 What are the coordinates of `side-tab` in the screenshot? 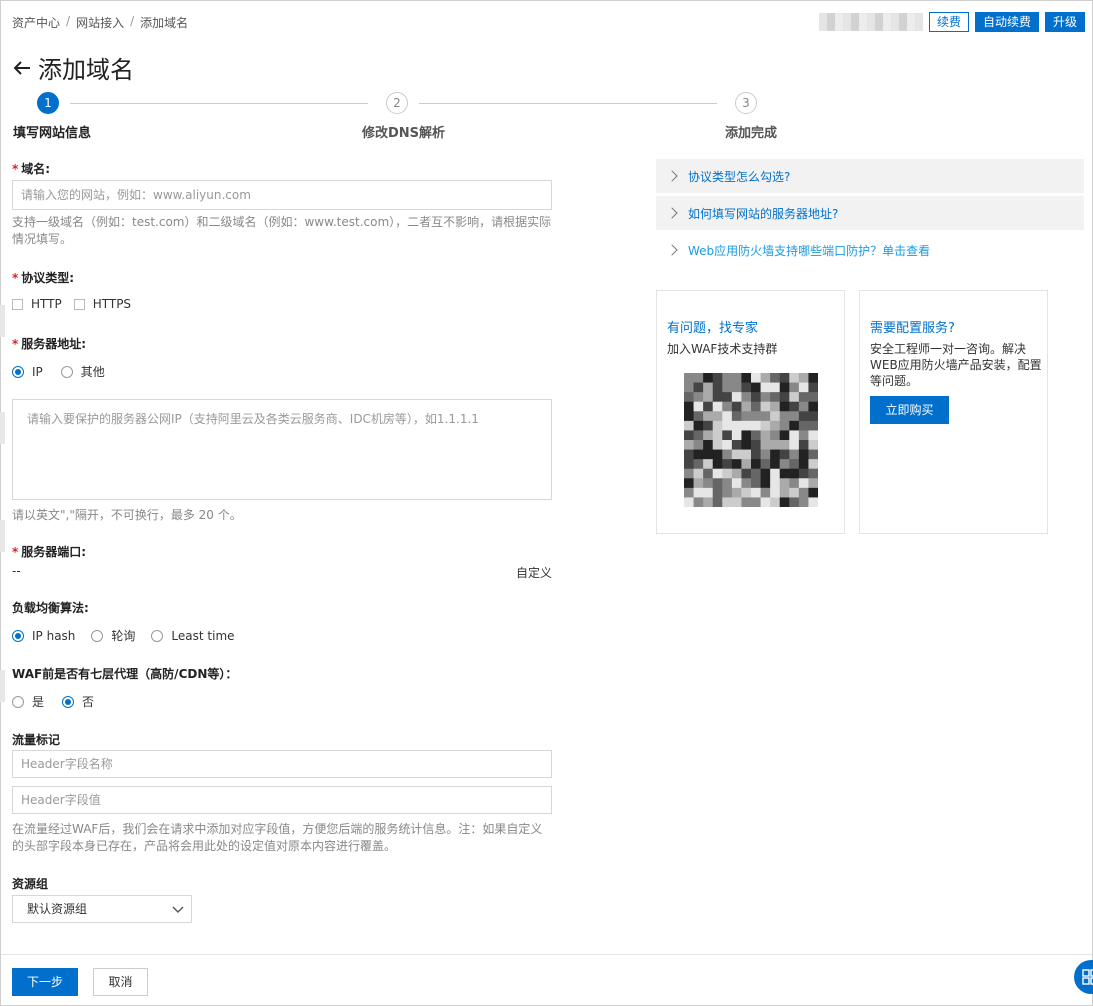 It's located at (2, 536).